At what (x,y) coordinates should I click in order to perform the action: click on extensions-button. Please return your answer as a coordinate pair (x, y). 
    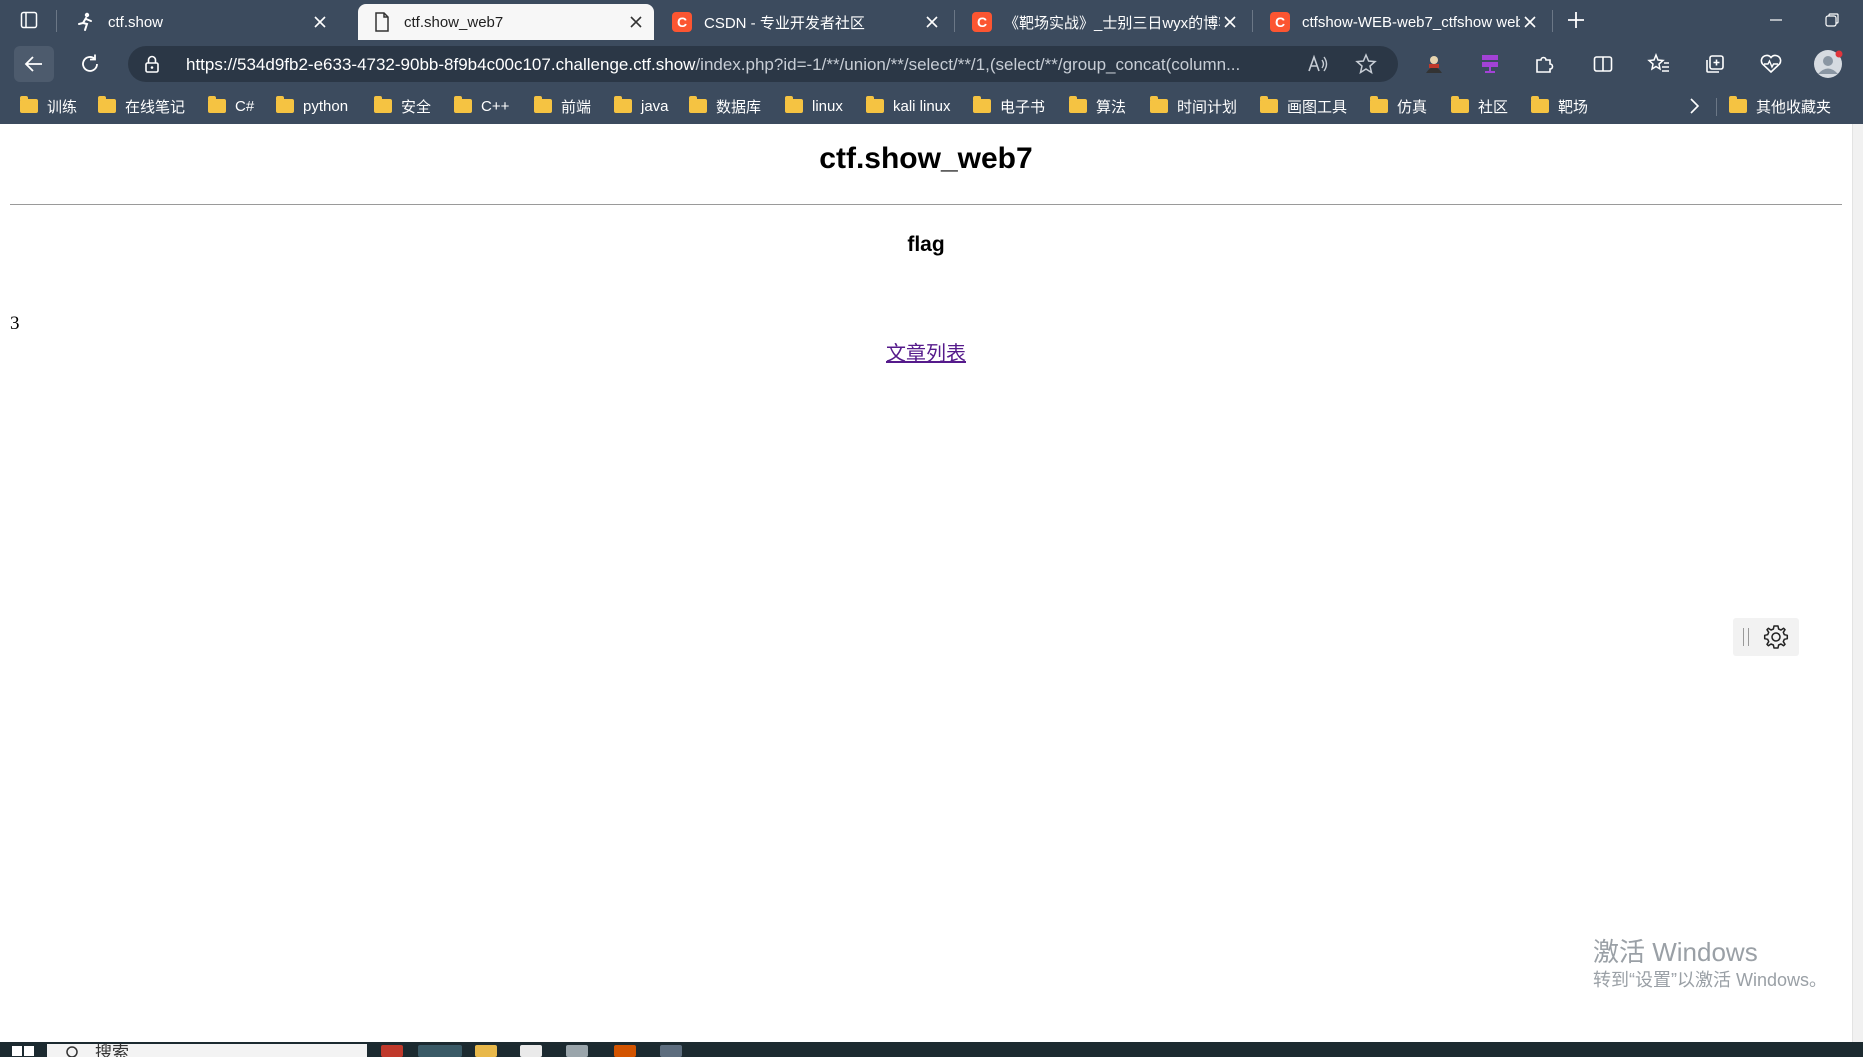
    Looking at the image, I should click on (1544, 64).